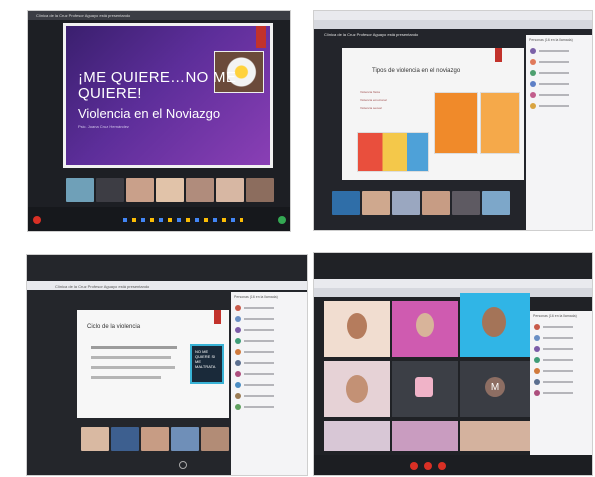 This screenshot has height=477, width=595. I want to click on bullet-item: Violencia sexual, so click(371, 108).